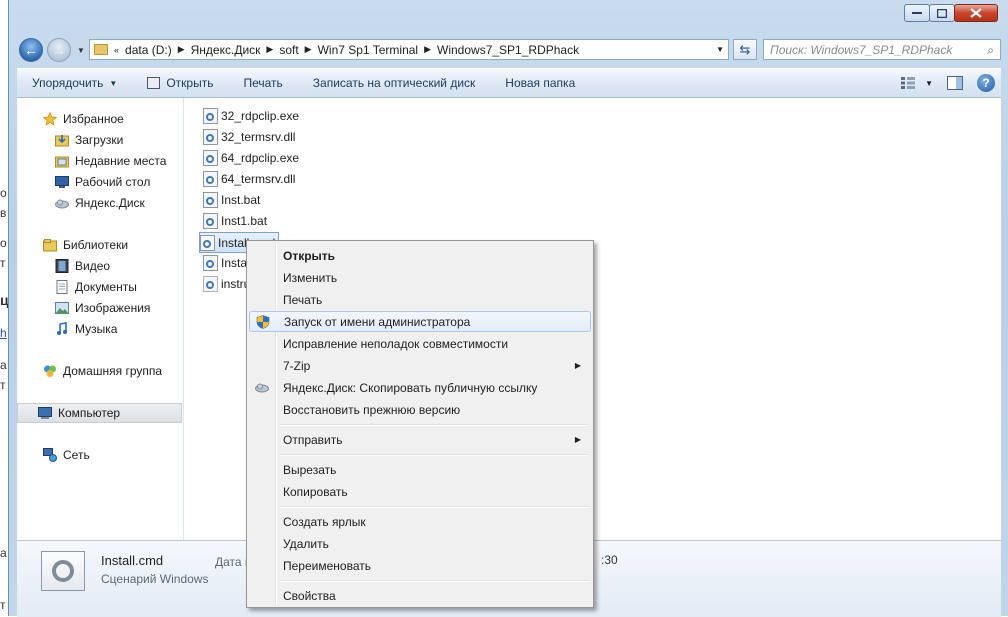 This screenshot has height=617, width=1008. I want to click on maximize-button, so click(942, 13).